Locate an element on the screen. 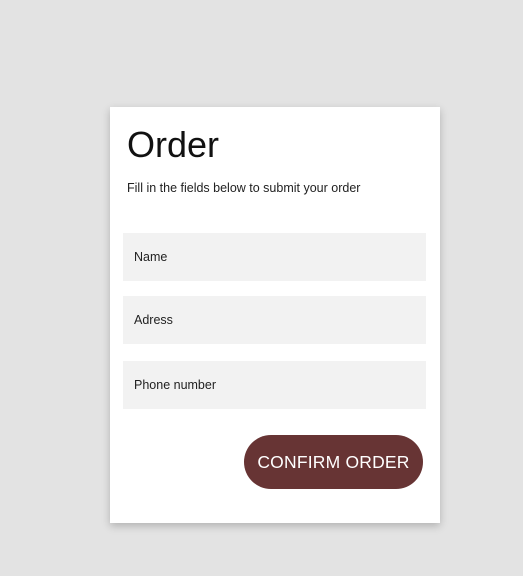 This screenshot has width=523, height=576. phone-number-field is located at coordinates (274, 385).